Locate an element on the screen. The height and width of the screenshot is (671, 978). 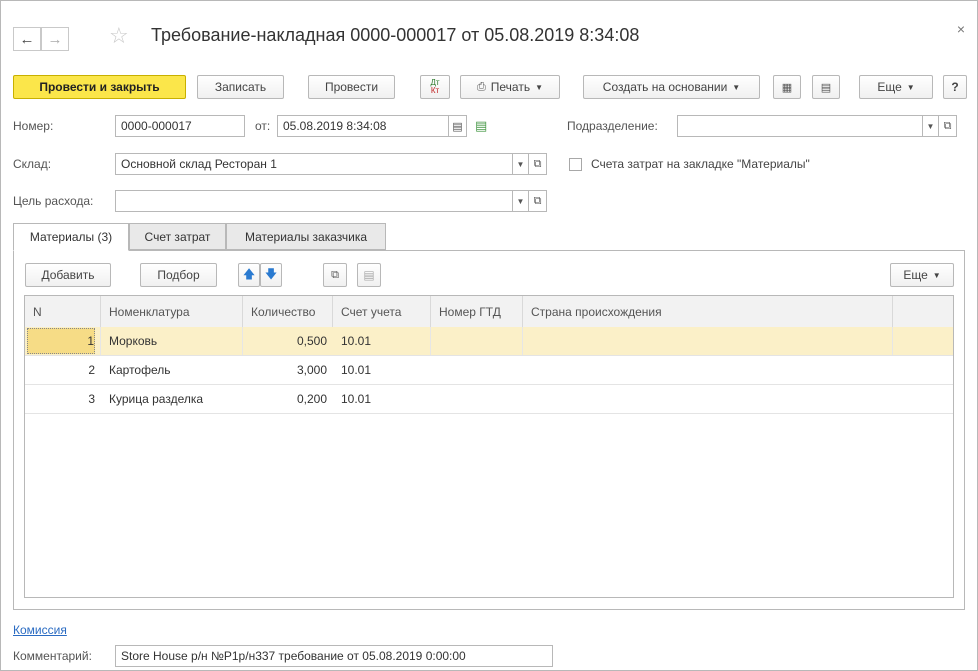
number-field: 0000-000017 is located at coordinates (180, 126).